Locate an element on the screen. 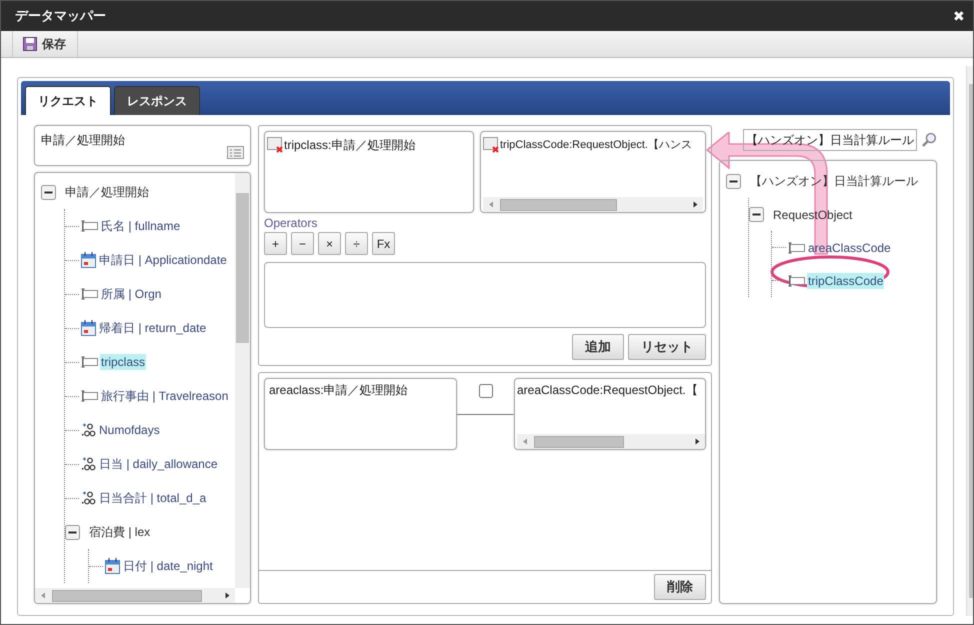 This screenshot has height=625, width=974. search-icon is located at coordinates (929, 140).